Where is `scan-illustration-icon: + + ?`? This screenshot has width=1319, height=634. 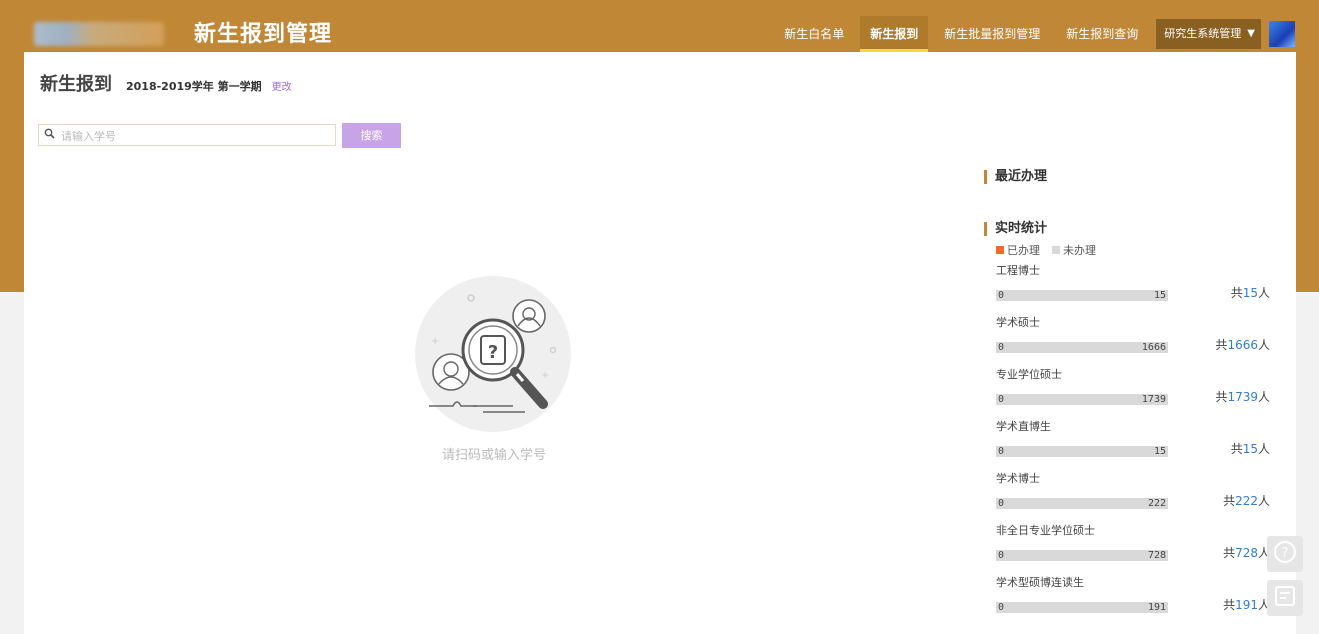
scan-illustration-icon: + + ? is located at coordinates (493, 356).